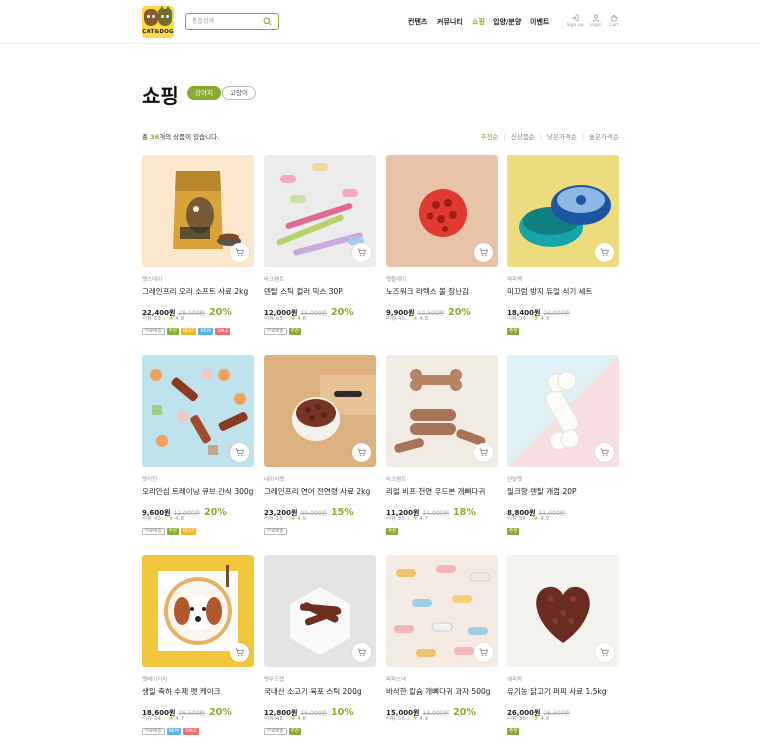 Image resolution: width=760 pixels, height=755 pixels. Describe the element at coordinates (539, 22) in the screenshot. I see `nav-event: 이벤트` at that location.